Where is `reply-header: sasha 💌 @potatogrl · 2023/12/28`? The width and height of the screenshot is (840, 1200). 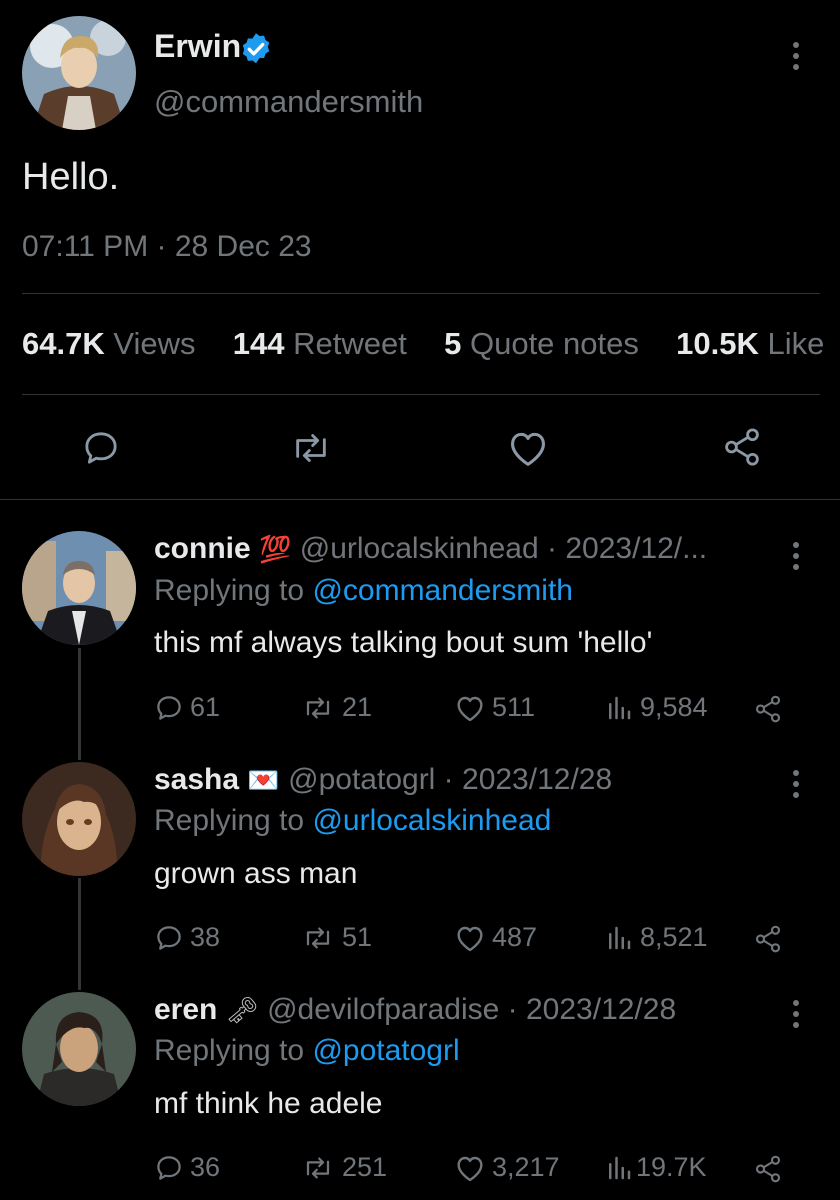 reply-header: sasha 💌 @potatogrl · 2023/12/28 is located at coordinates (383, 780).